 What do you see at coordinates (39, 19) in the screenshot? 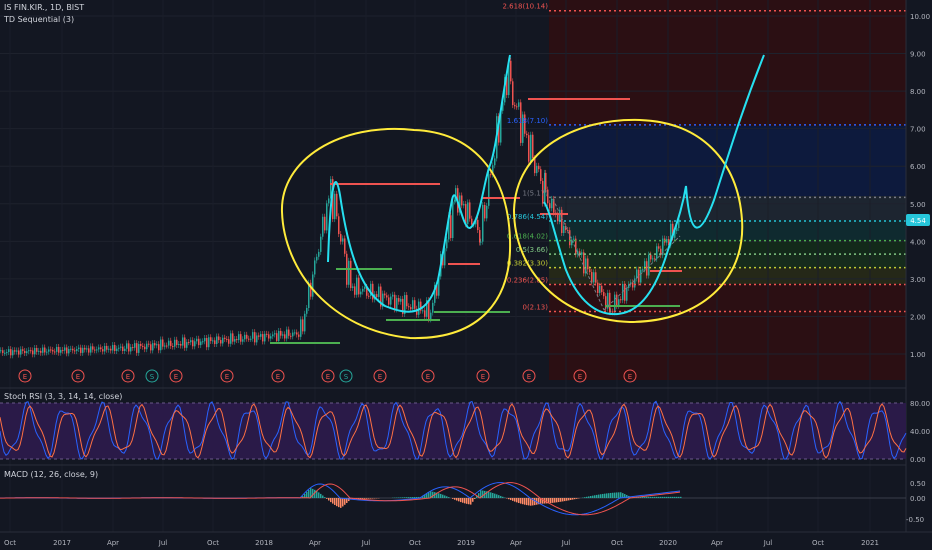
I see `indicator-label: TD Sequential (3)` at bounding box center [39, 19].